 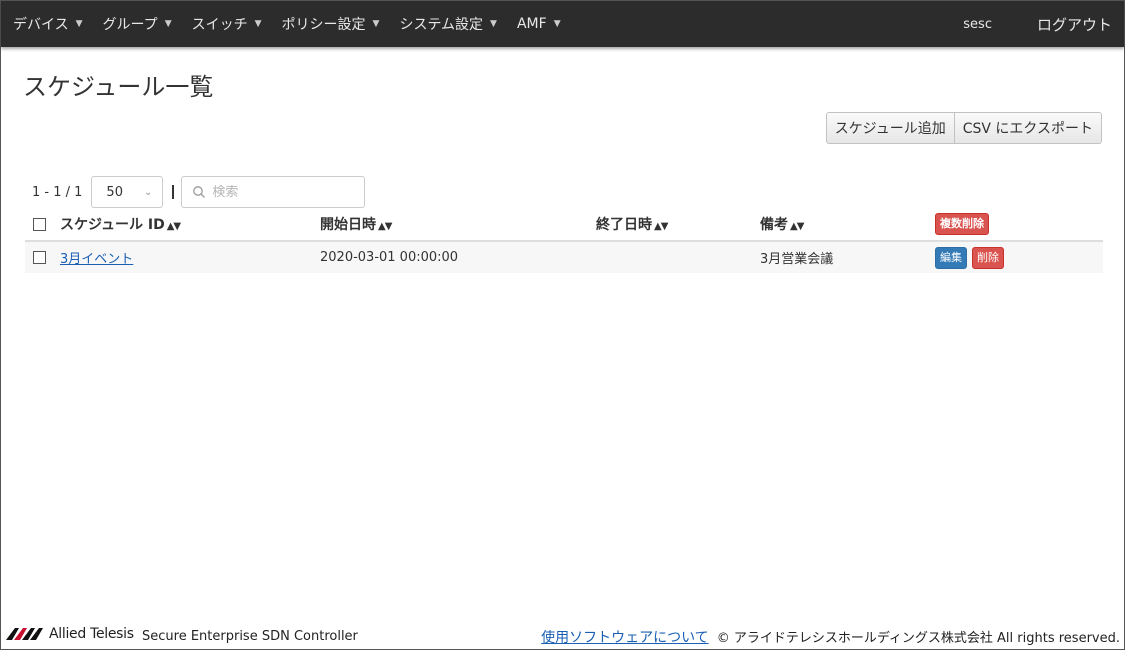 What do you see at coordinates (962, 224) in the screenshot?
I see `bulk-delete-button: 複数削除` at bounding box center [962, 224].